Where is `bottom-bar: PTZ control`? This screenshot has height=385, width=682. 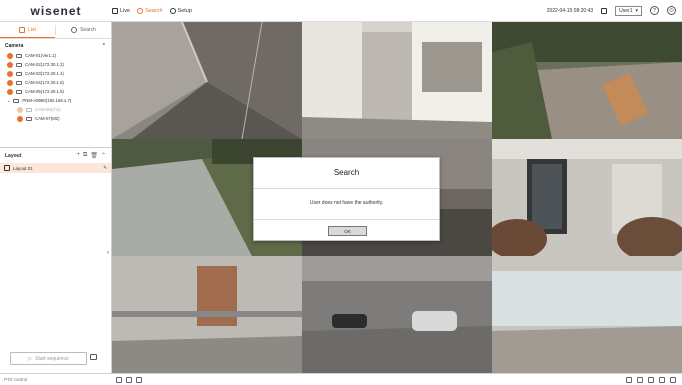 bottom-bar: PTZ control is located at coordinates (341, 379).